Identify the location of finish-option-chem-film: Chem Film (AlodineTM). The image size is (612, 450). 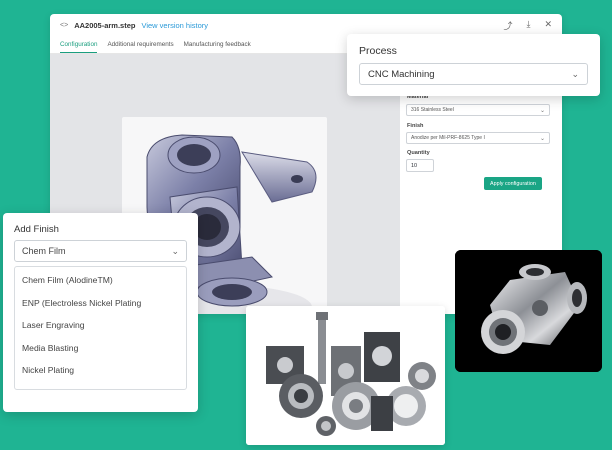
(100, 280).